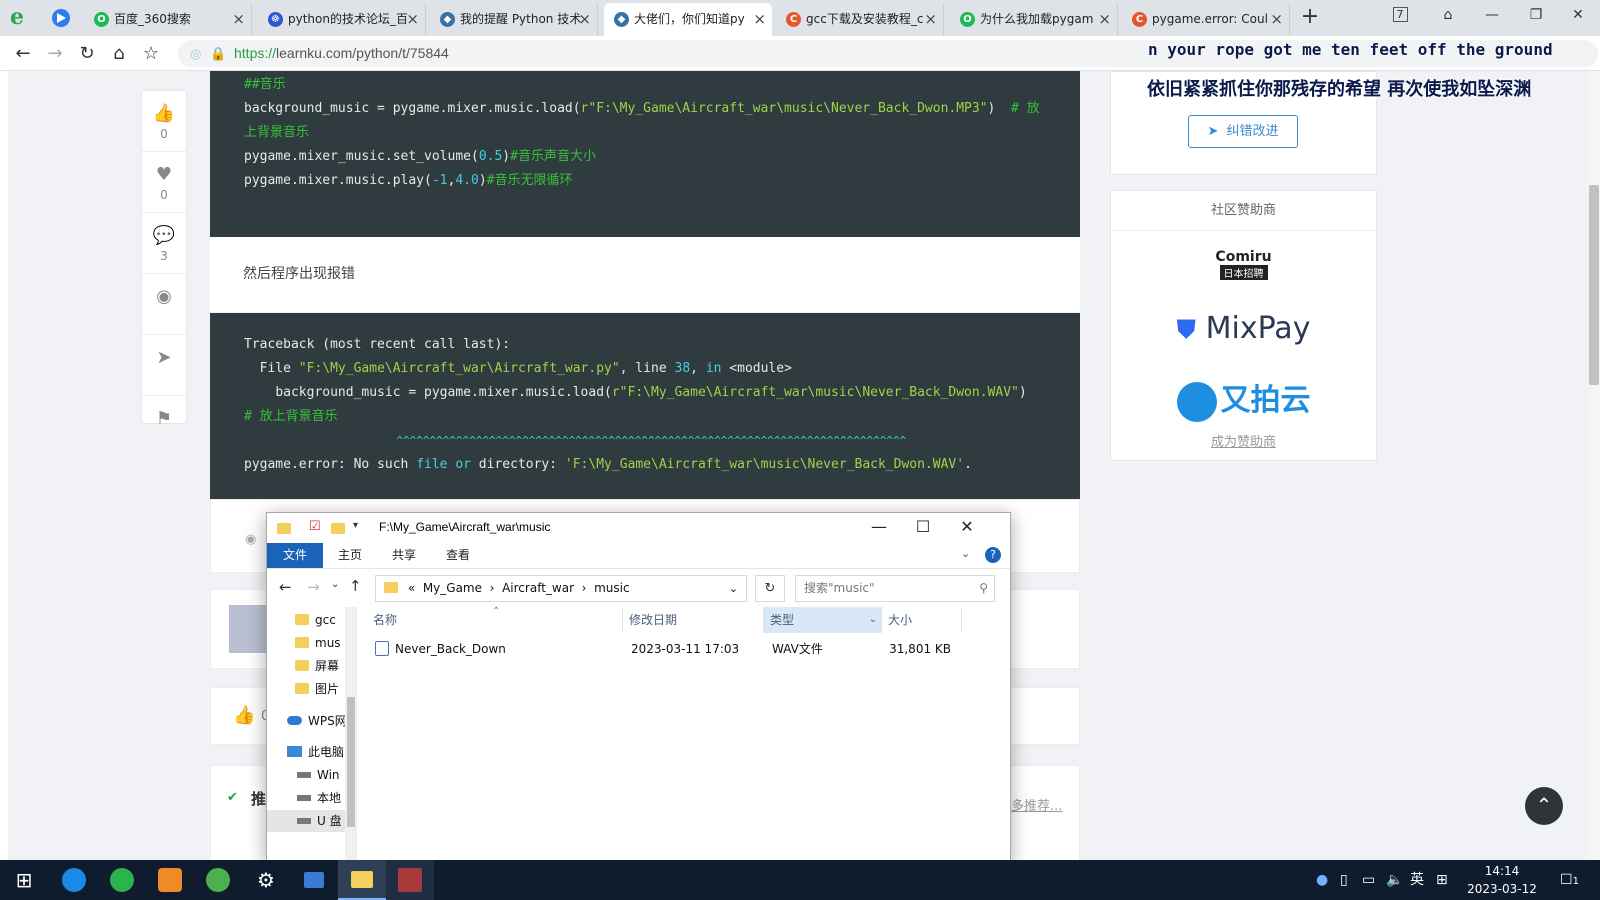  What do you see at coordinates (164, 365) in the screenshot?
I see `action-send: ➤` at bounding box center [164, 365].